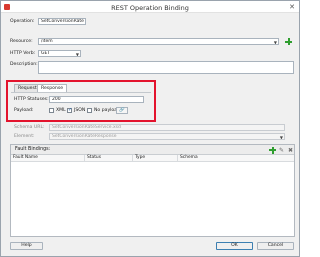  What do you see at coordinates (152, 150) in the screenshot?
I see `fault-bindings-header: Fault Bindings: ✎ ✖` at bounding box center [152, 150].